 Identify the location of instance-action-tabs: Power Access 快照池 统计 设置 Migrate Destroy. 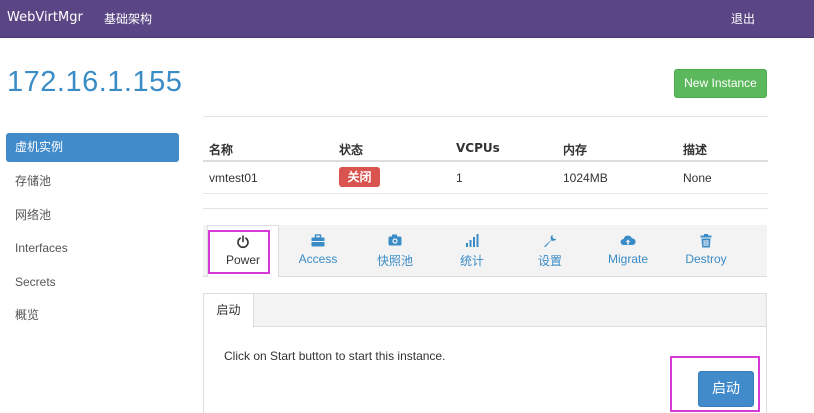
(485, 251).